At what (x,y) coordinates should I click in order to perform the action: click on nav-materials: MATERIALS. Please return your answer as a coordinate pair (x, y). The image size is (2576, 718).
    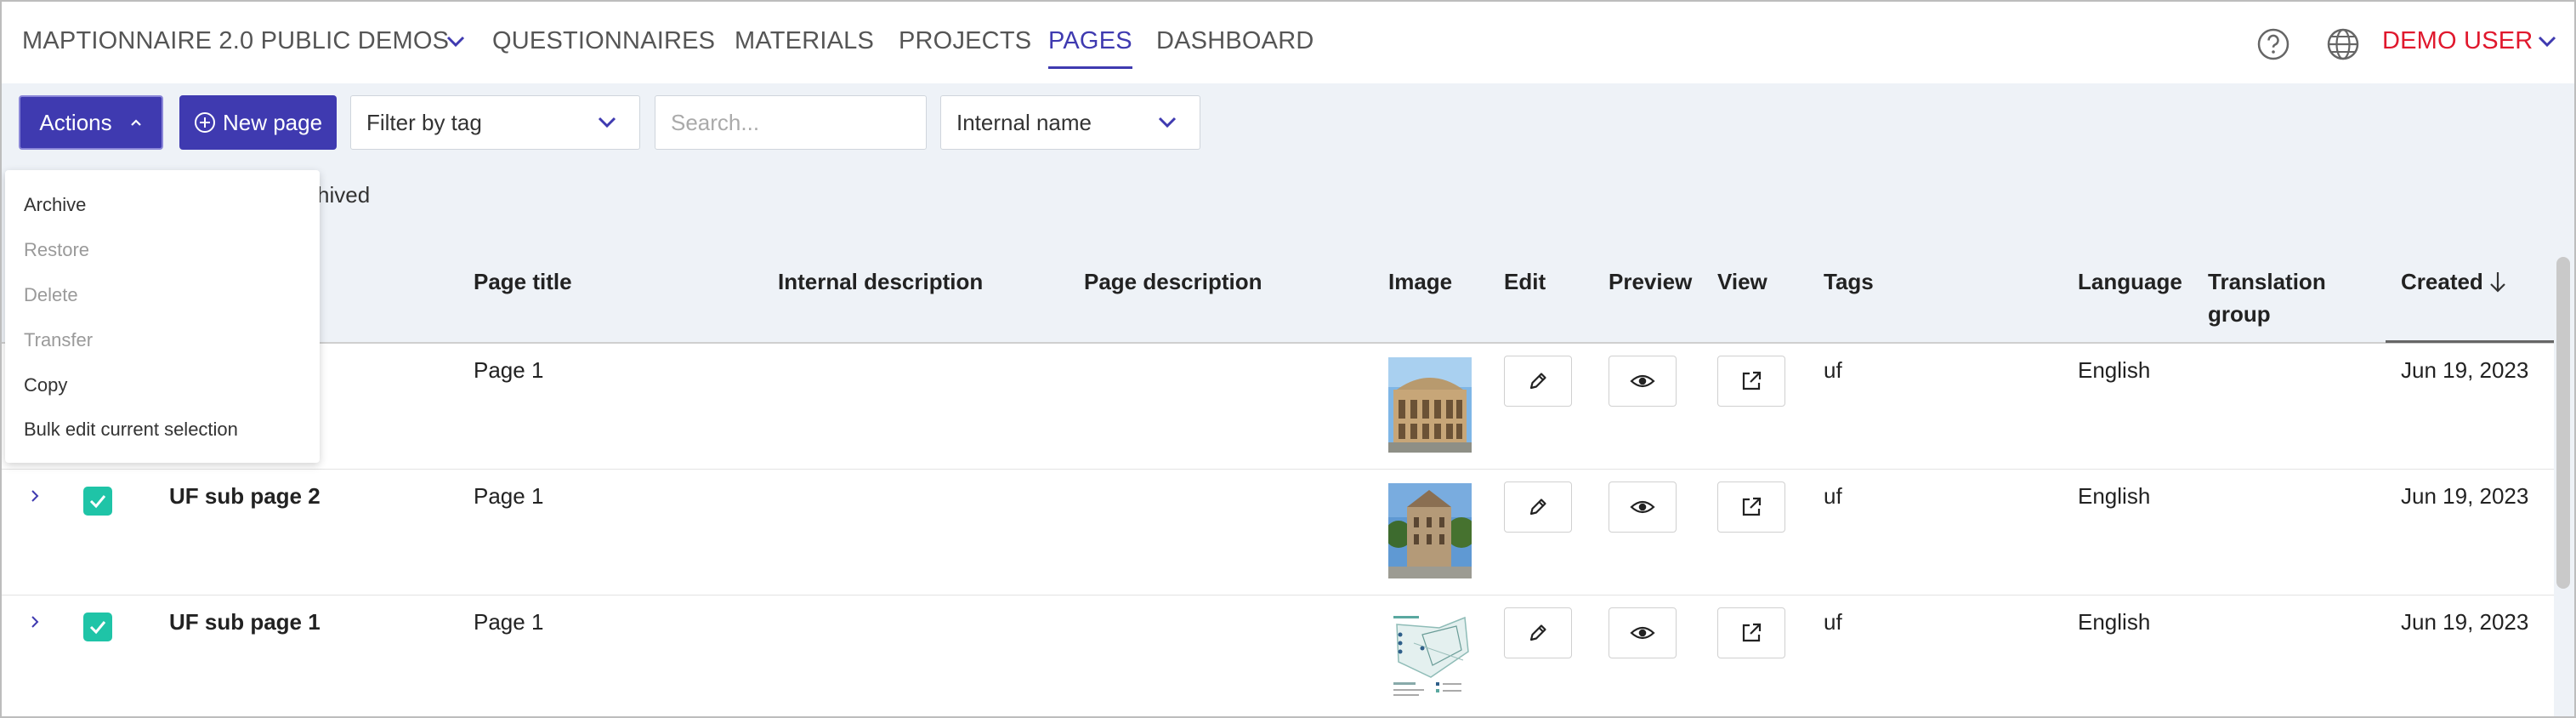
    Looking at the image, I should click on (805, 41).